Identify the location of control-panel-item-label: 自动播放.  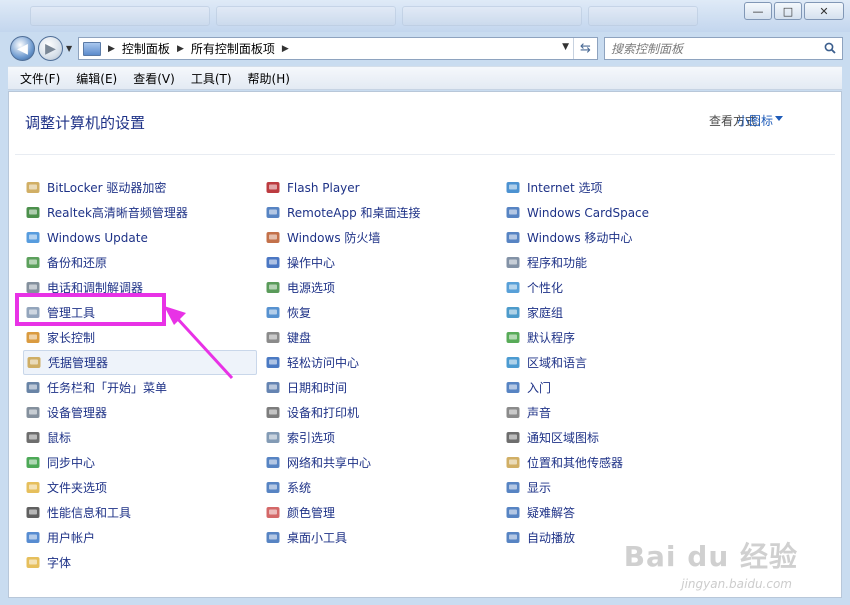
(551, 538).